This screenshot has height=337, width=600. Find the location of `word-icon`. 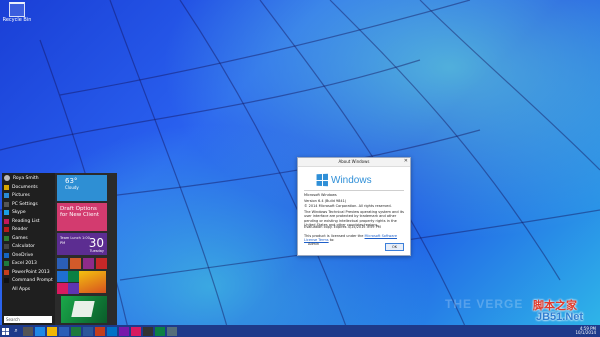

word-icon is located at coordinates (88, 331).